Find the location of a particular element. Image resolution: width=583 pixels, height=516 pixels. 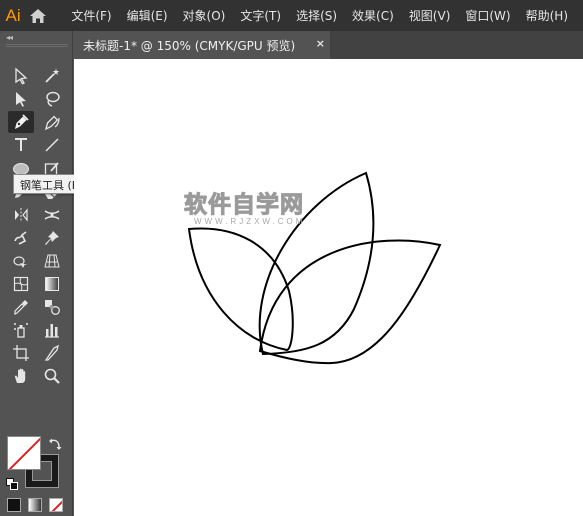

left-petal-path is located at coordinates (240, 289).